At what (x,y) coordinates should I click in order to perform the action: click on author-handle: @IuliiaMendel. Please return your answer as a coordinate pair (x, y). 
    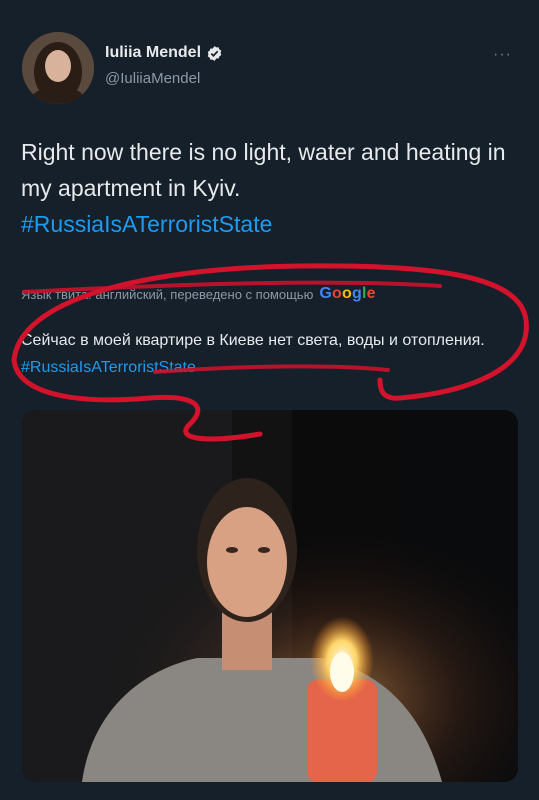
    Looking at the image, I should click on (152, 78).